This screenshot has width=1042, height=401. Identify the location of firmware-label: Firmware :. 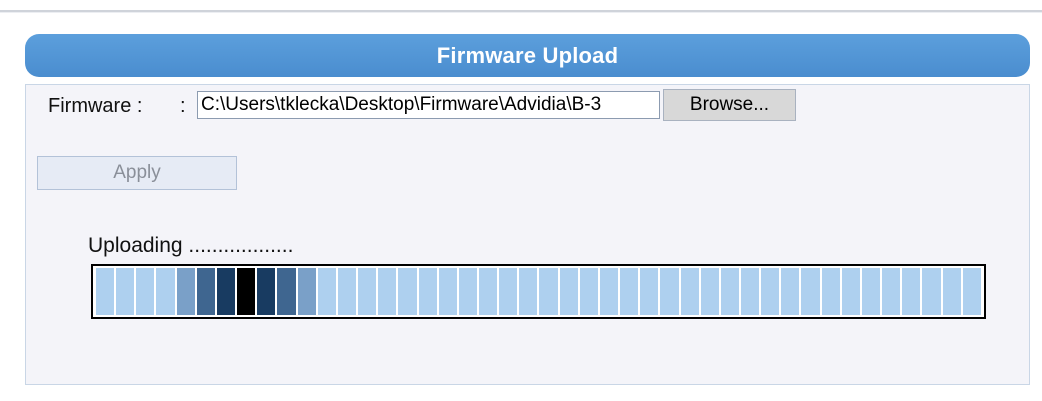
(95, 106).